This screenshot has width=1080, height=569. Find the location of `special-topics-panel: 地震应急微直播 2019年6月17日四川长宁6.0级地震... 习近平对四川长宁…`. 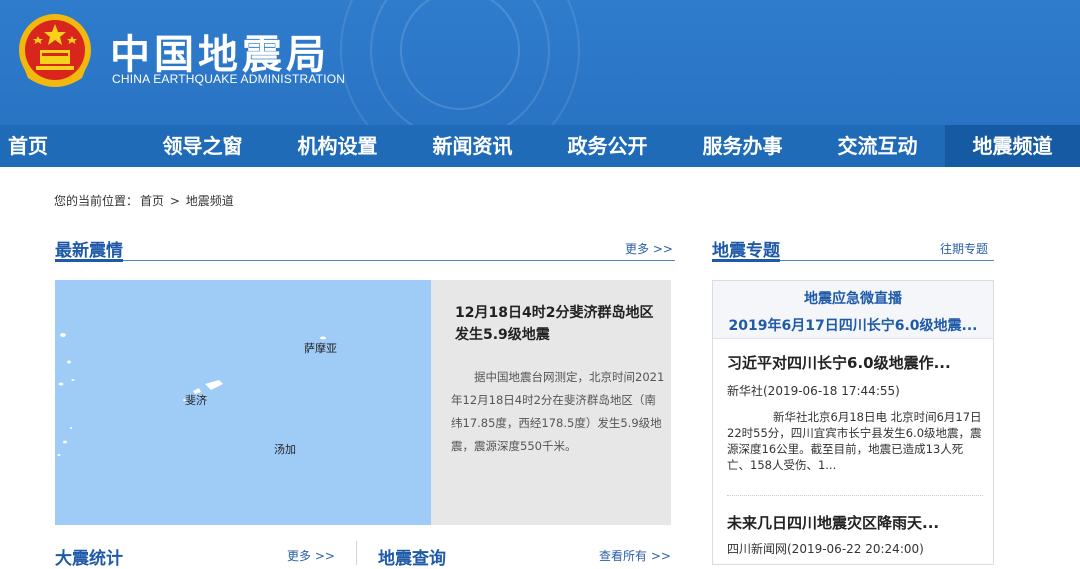

special-topics-panel: 地震应急微直播 2019年6月17日四川长宁6.0级地震... 习近平对四川长宁… is located at coordinates (853, 422).